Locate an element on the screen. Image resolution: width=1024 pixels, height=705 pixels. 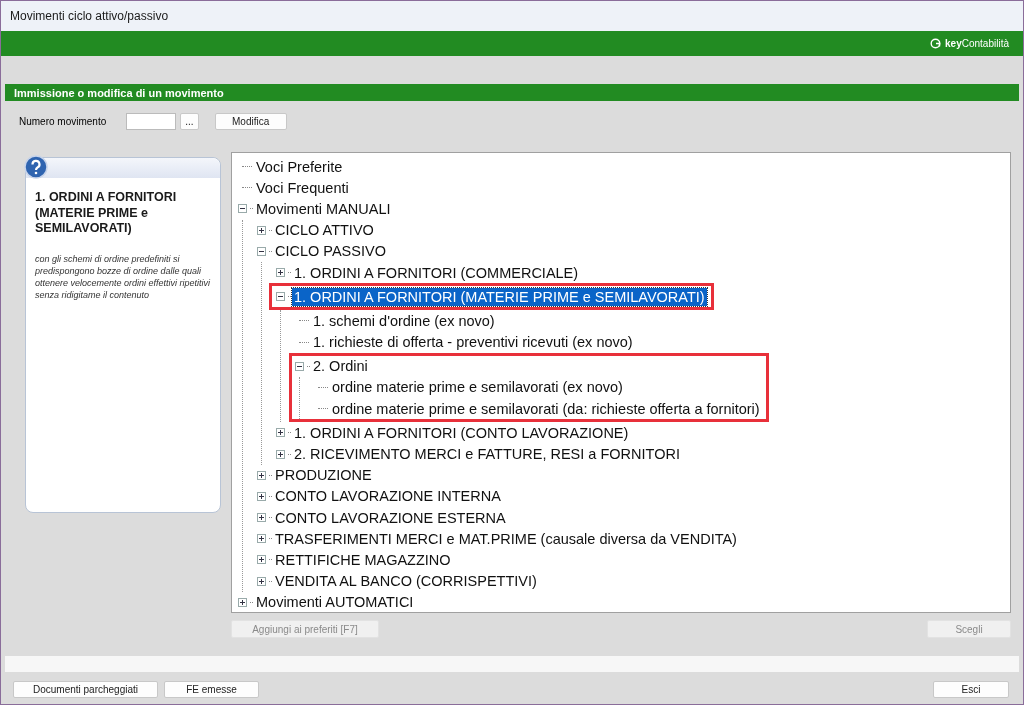
modify-button: Modifica is located at coordinates (250, 121).